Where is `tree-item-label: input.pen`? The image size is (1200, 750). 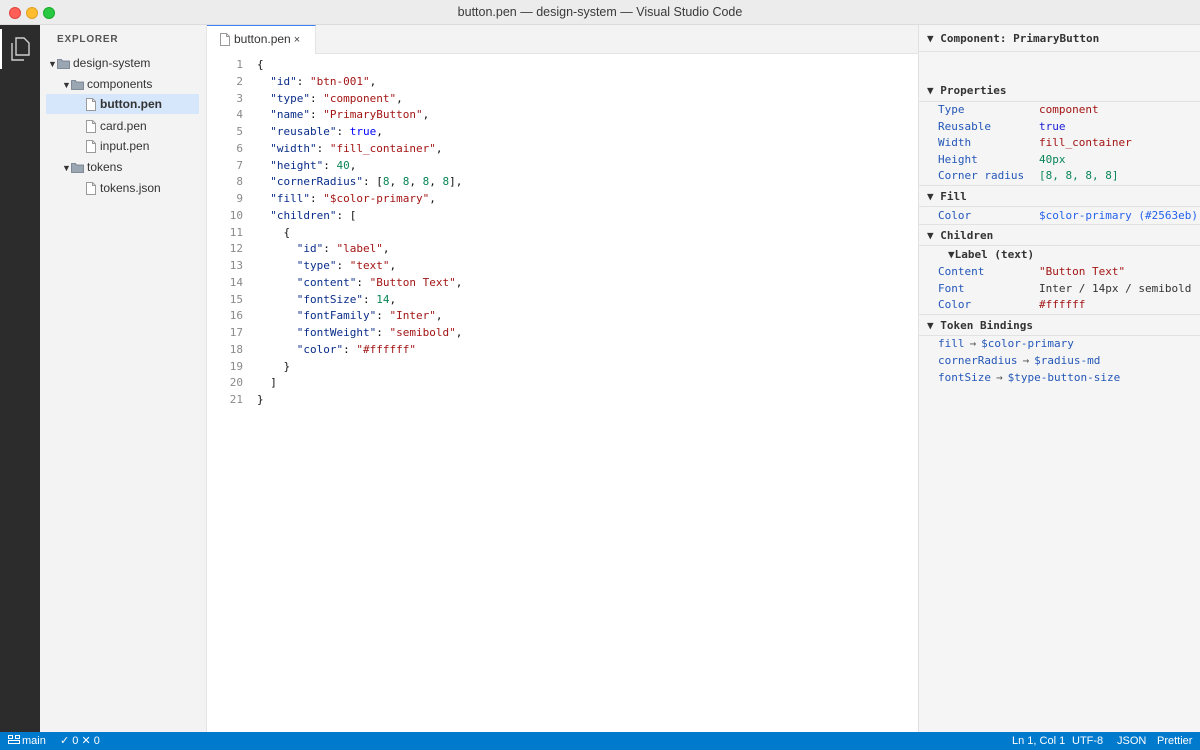 tree-item-label: input.pen is located at coordinates (125, 146).